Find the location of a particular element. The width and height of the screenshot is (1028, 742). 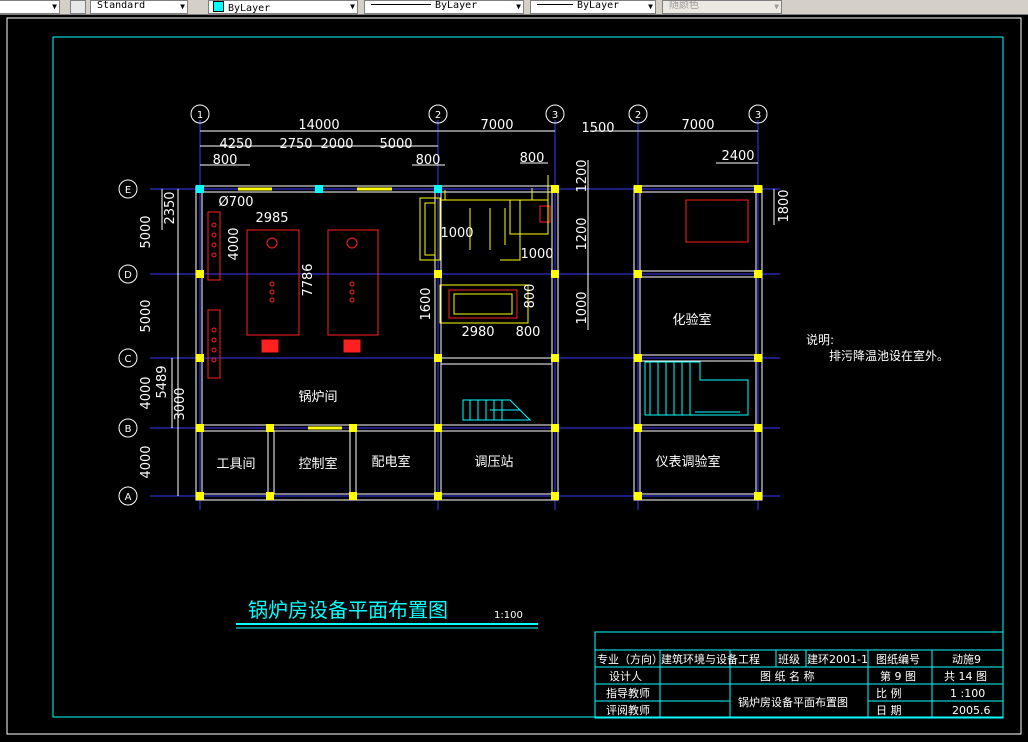

svg-text: 1600 is located at coordinates (426, 303).